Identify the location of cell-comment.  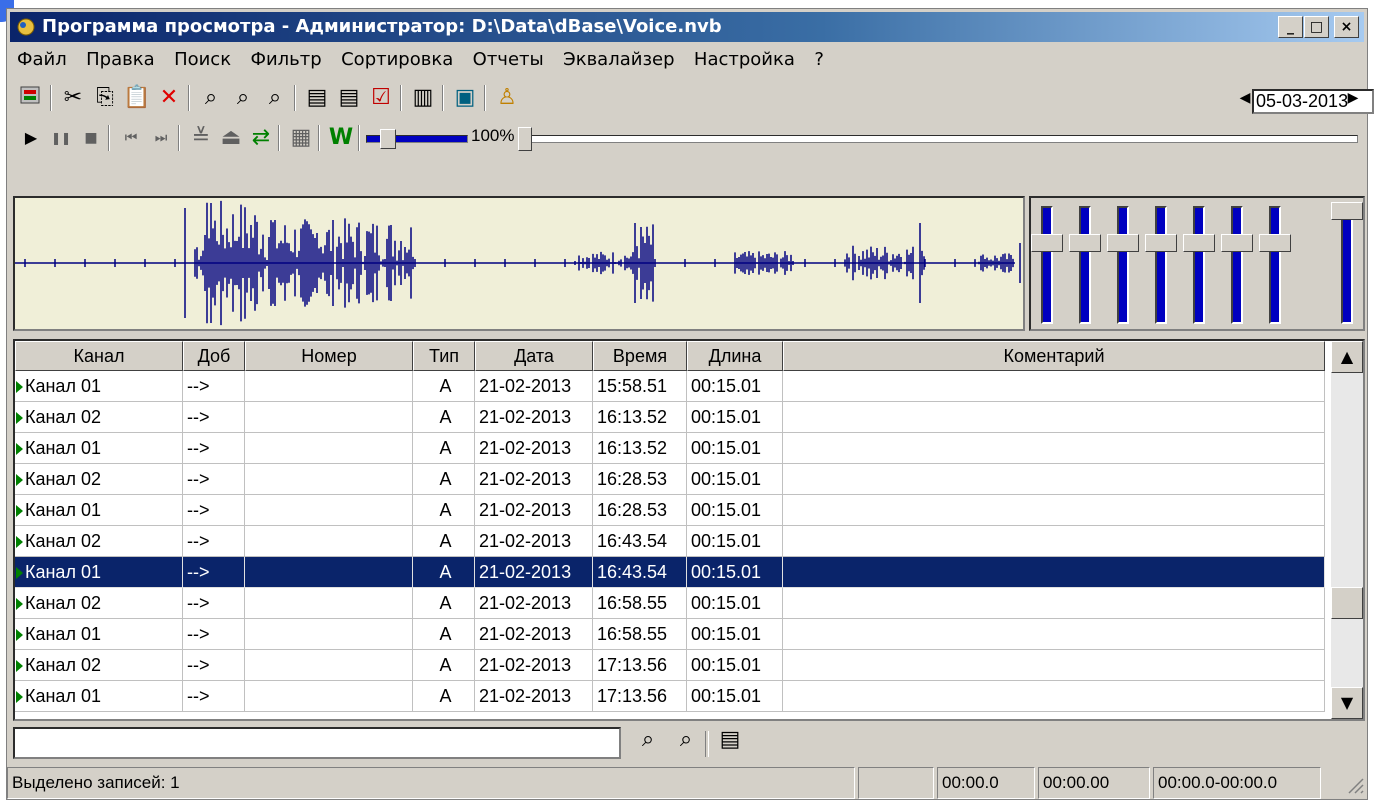
(1054, 665).